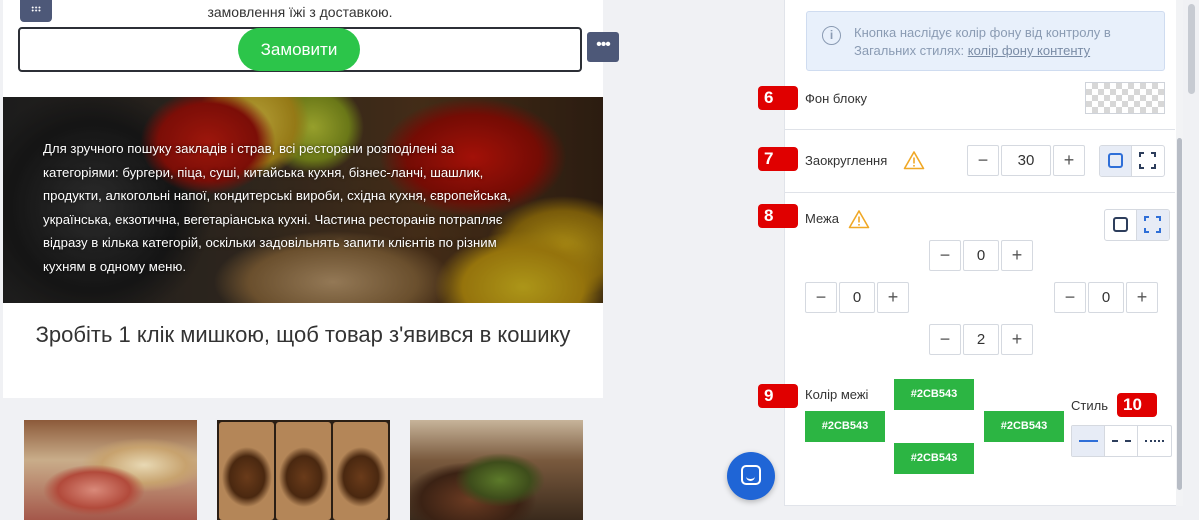  I want to click on product-image-meat, so click(110, 470).